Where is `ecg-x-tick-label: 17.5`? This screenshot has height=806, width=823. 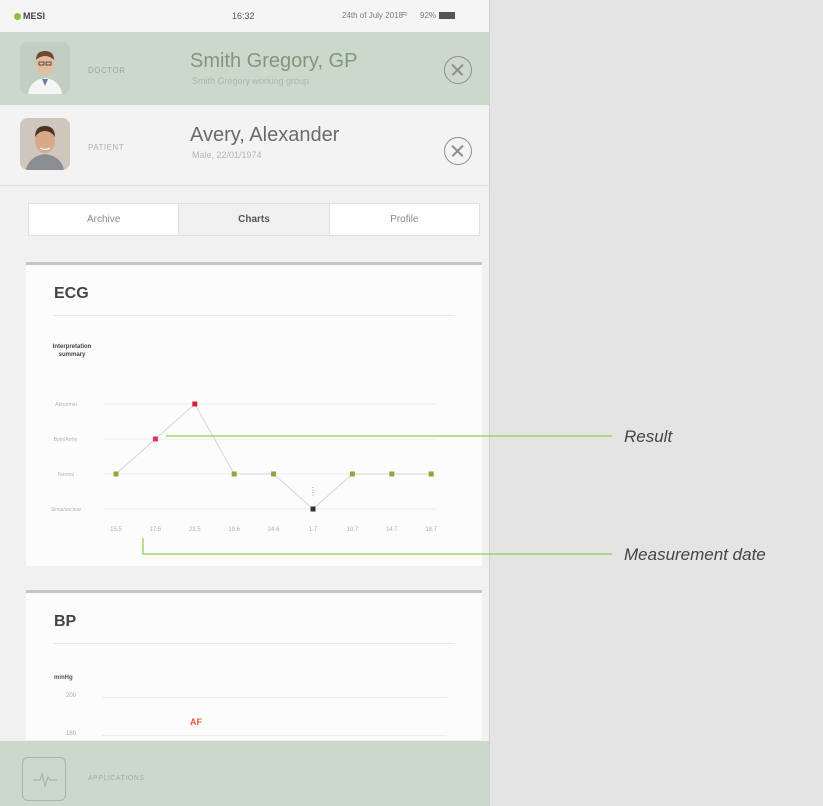
ecg-x-tick-label: 17.5 is located at coordinates (156, 530).